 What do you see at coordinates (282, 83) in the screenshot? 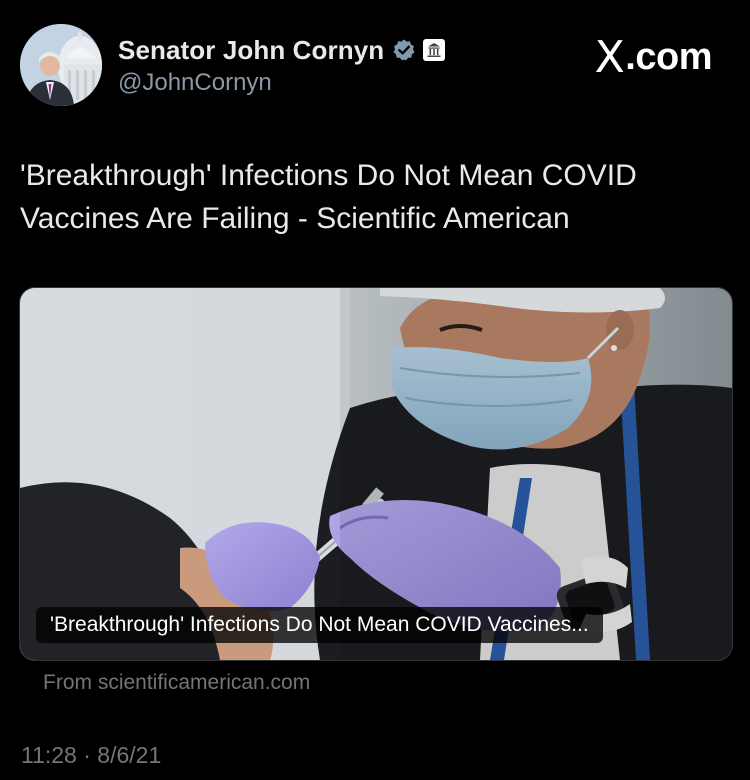
I see `author-handle: @JohnCornyn` at bounding box center [282, 83].